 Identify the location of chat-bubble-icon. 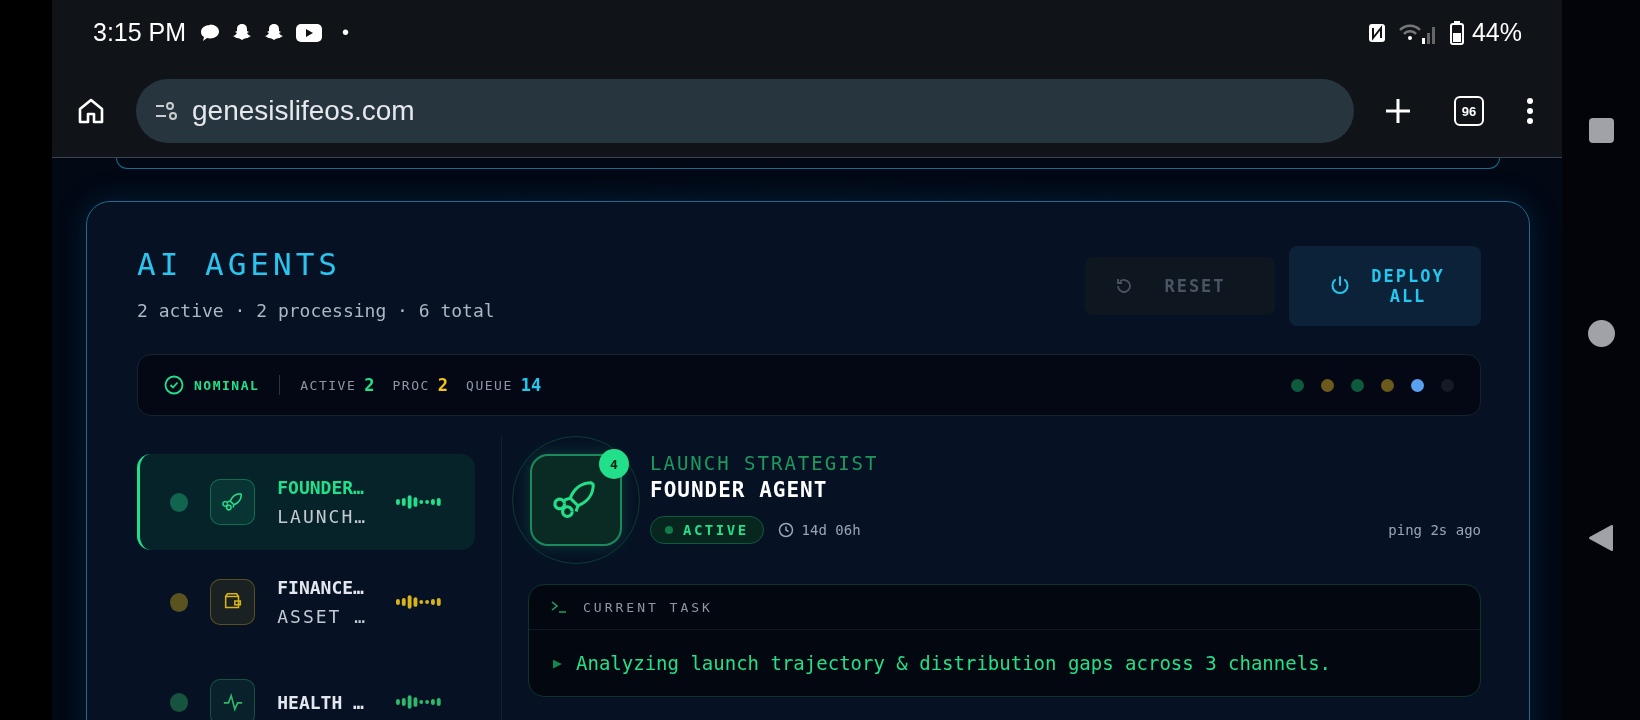
(210, 32).